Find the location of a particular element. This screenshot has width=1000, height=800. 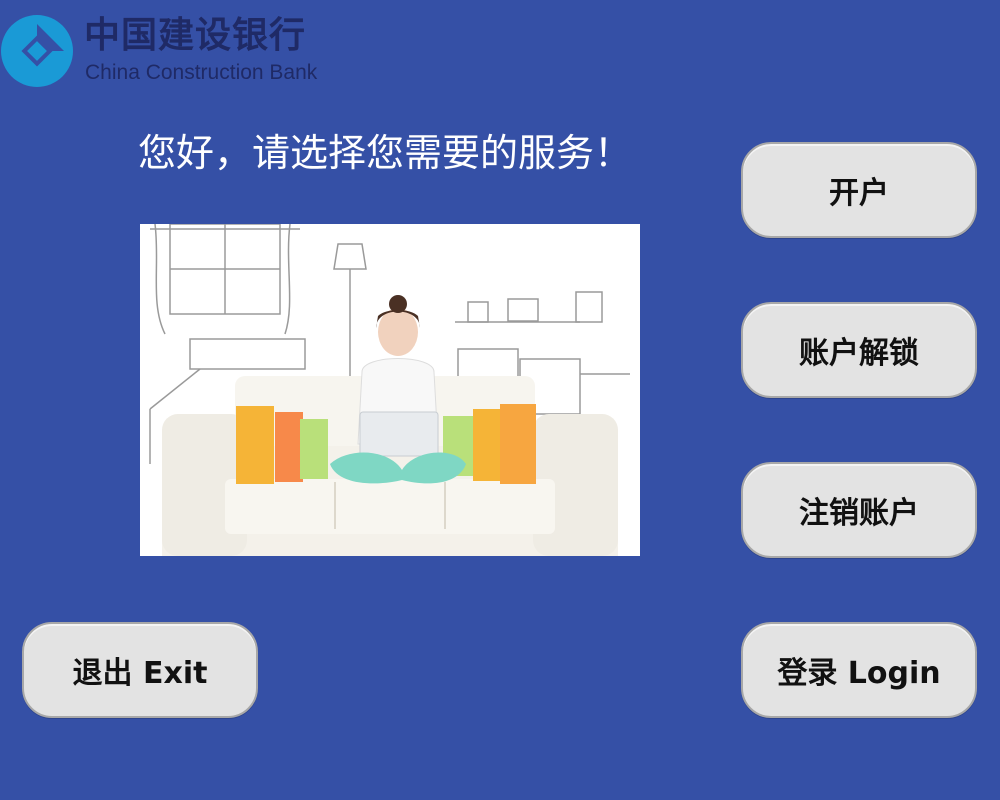

login-button: 登录 Login is located at coordinates (859, 670).